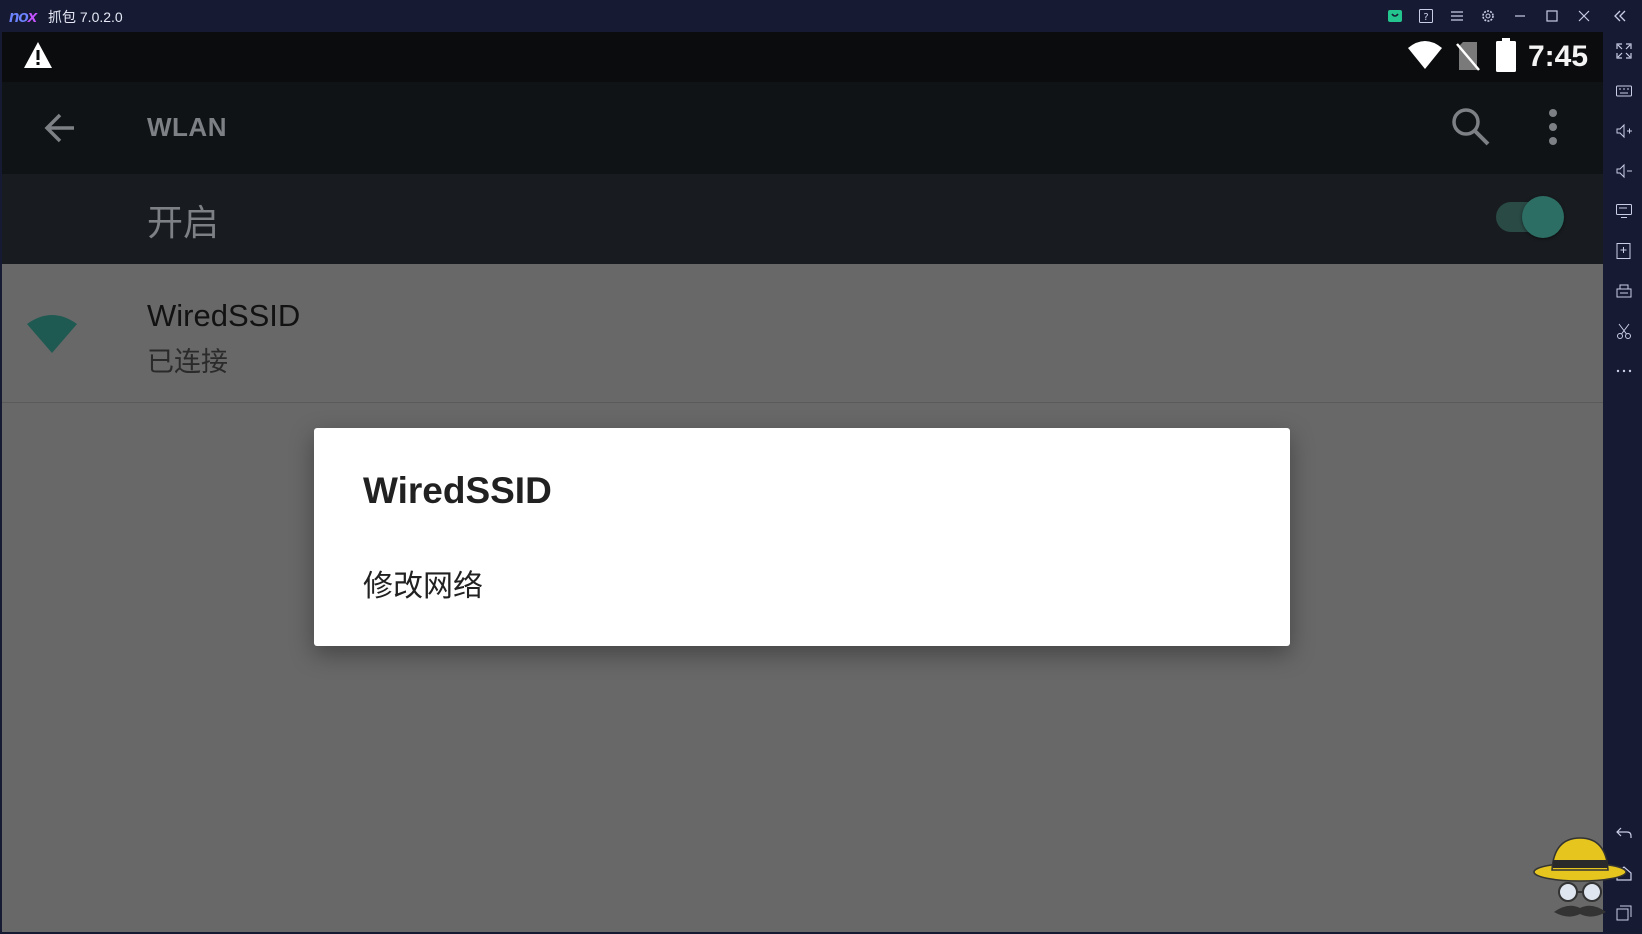 The width and height of the screenshot is (1642, 934). I want to click on wifi-toggle-thumb, so click(1543, 217).